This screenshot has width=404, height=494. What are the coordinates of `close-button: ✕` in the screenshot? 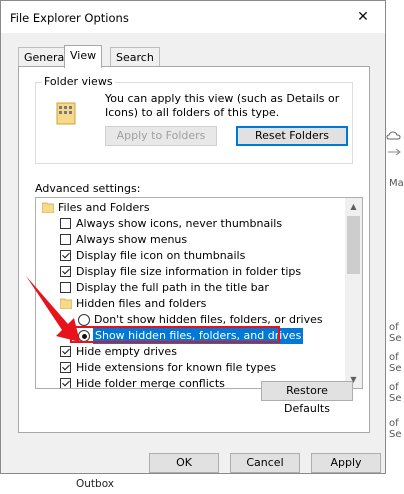 It's located at (363, 17).